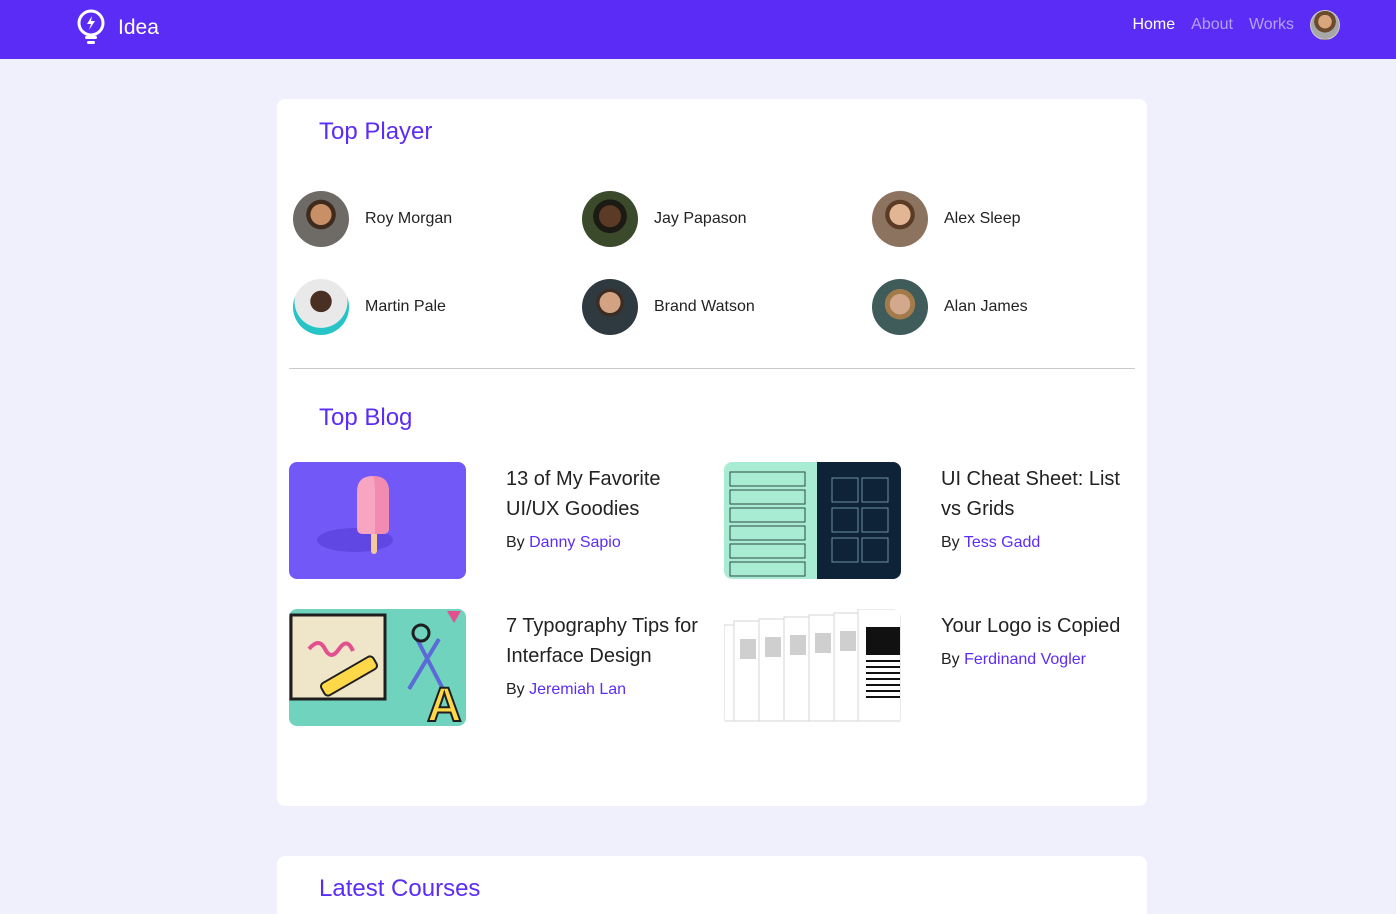  What do you see at coordinates (606, 641) in the screenshot?
I see `blog-title: 7 Typography Tips for Interface Design` at bounding box center [606, 641].